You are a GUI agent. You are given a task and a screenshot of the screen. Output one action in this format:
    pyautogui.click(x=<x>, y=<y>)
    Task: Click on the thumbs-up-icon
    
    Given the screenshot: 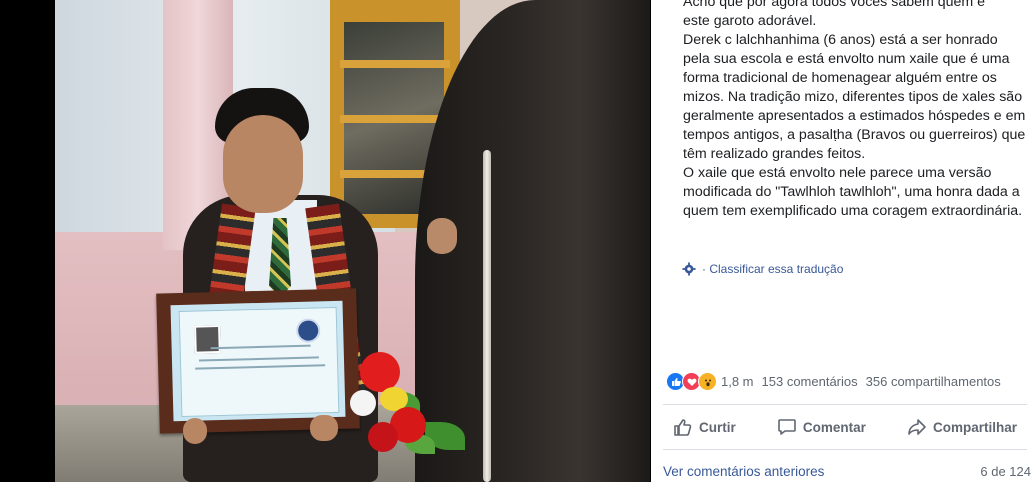 What is the action you would take?
    pyautogui.click(x=683, y=427)
    